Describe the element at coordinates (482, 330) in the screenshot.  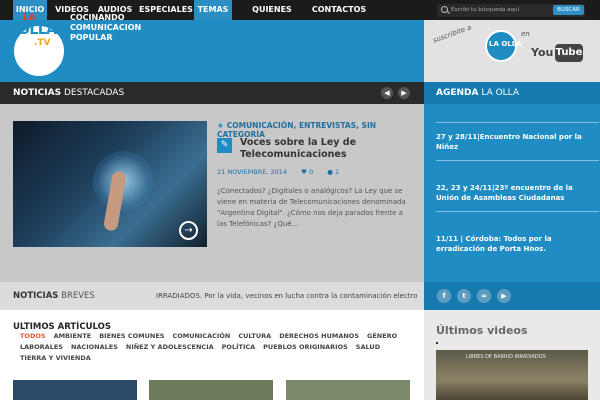
I see `videos-title: Últimos videos` at that location.